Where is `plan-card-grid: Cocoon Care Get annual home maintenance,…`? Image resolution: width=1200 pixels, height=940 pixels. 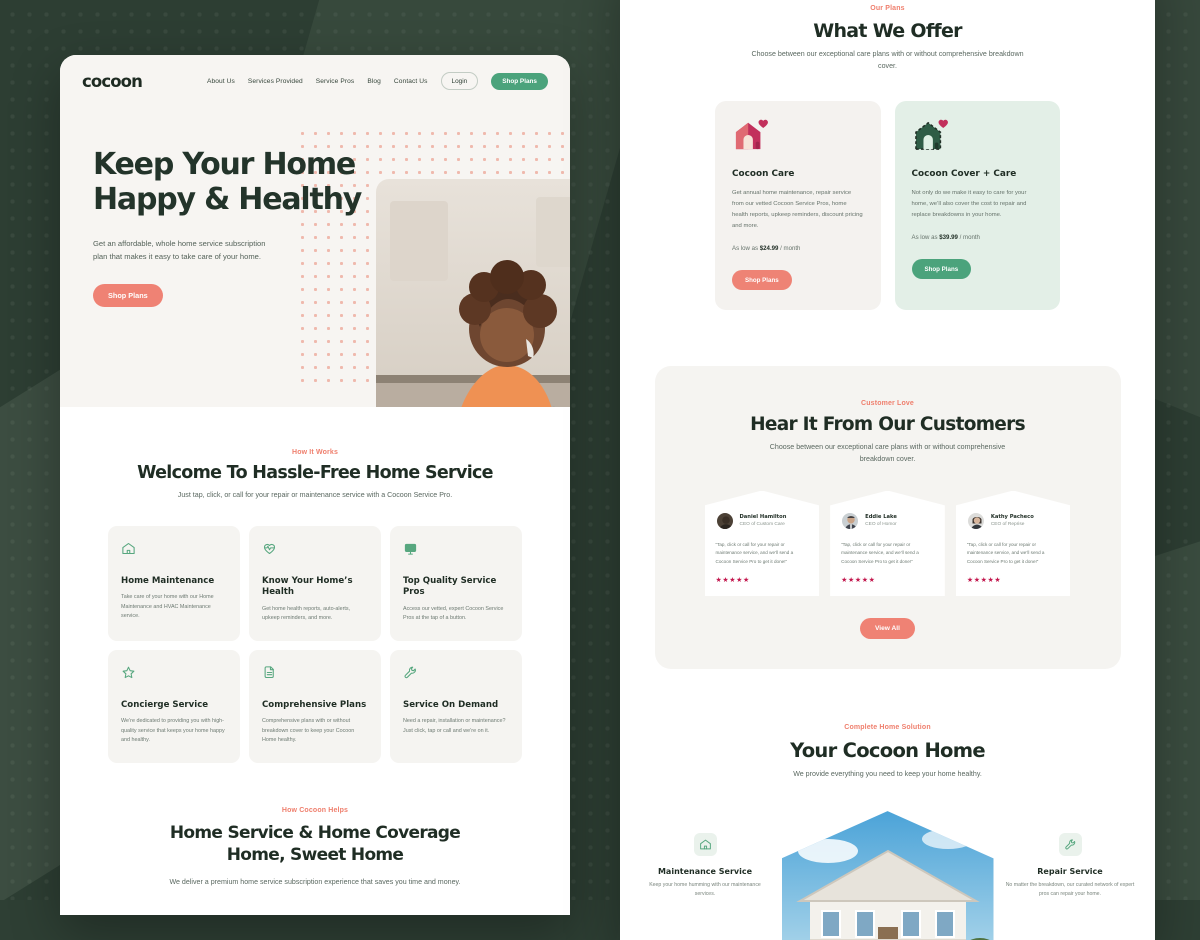
plan-card-grid: Cocoon Care Get annual home maintenance,… is located at coordinates (887, 206).